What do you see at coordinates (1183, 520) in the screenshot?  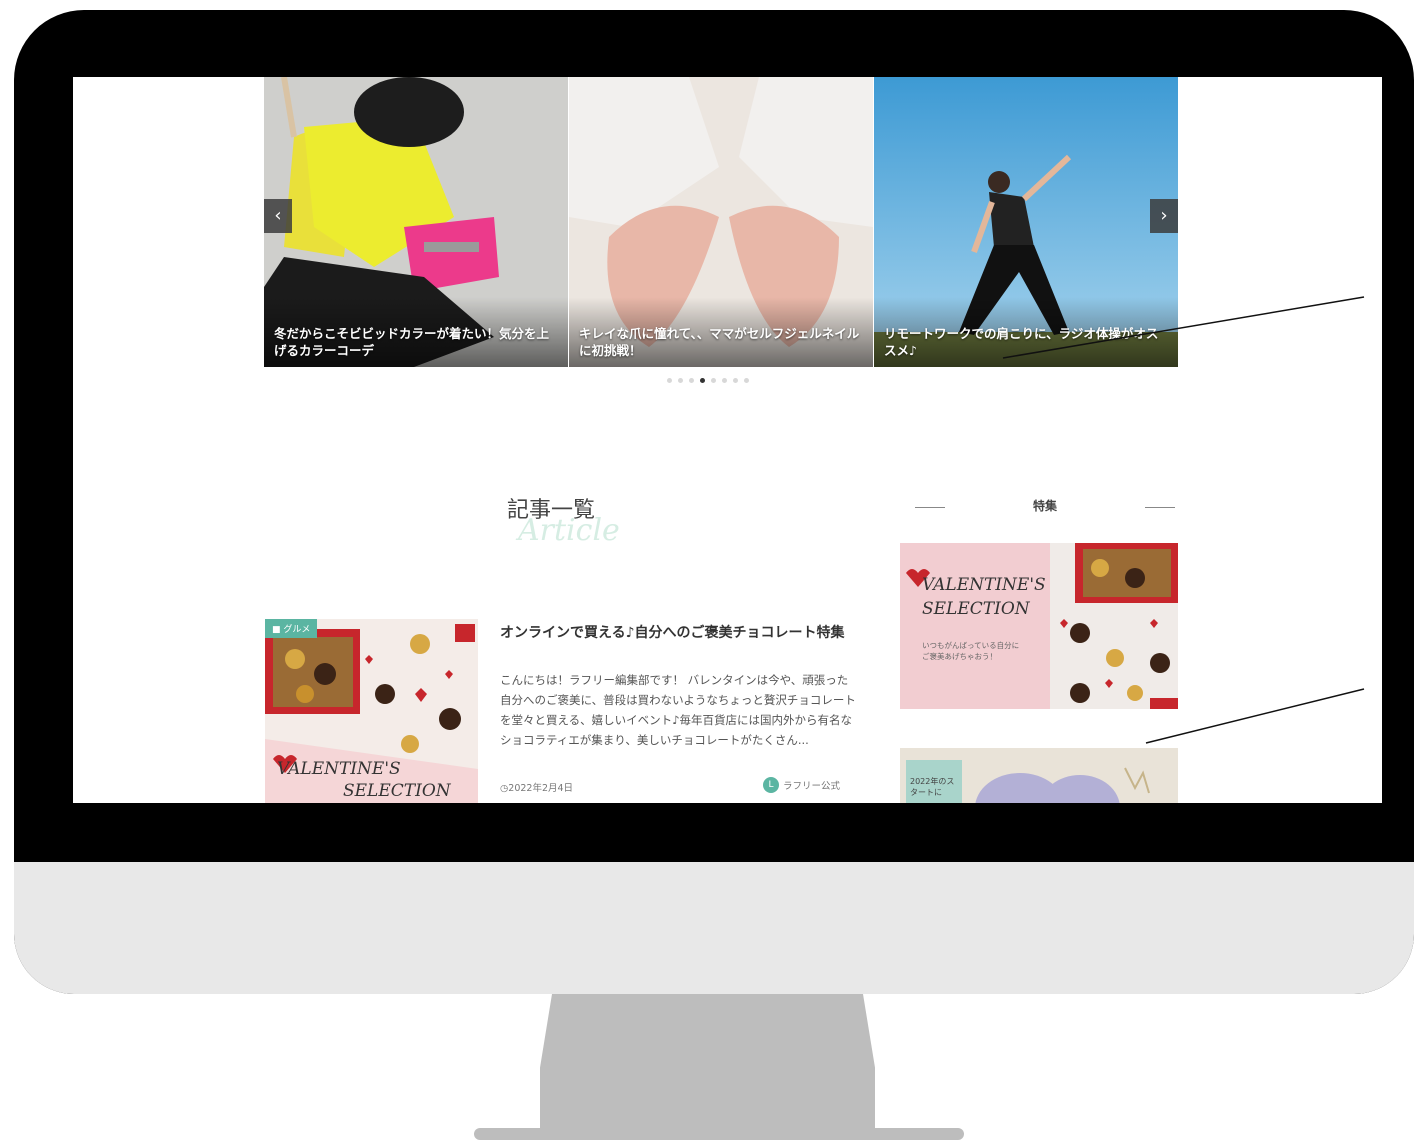 I see `callout-lines` at bounding box center [1183, 520].